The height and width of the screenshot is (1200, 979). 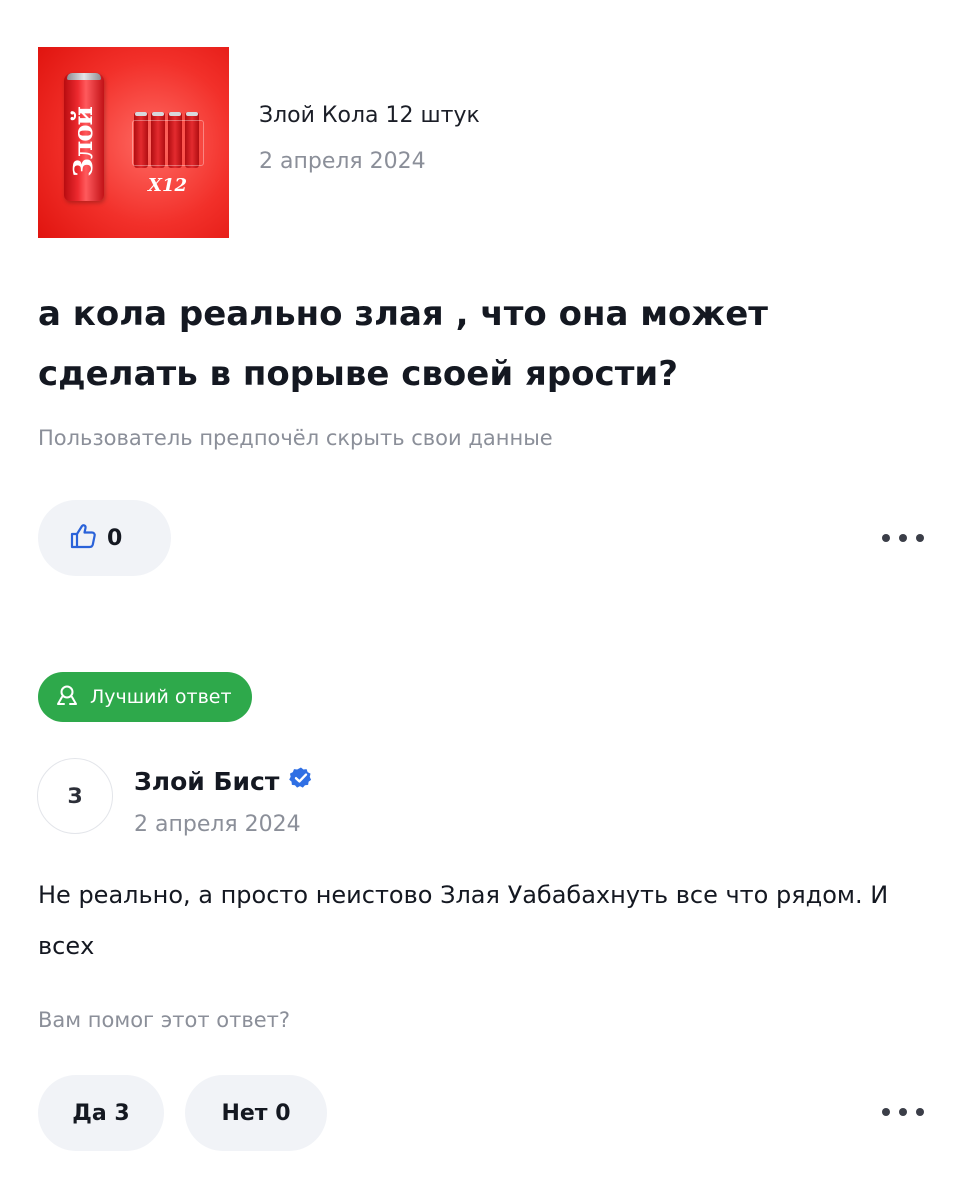 I want to click on product-image: Злой X12, so click(x=133, y=142).